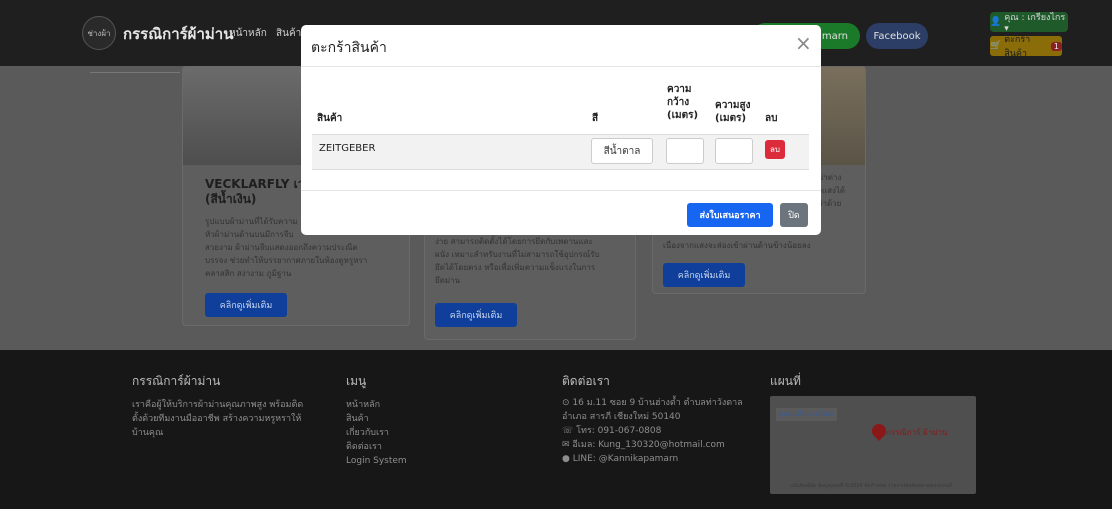 This screenshot has height=509, width=1112. Describe the element at coordinates (178, 34) in the screenshot. I see `brand-name: กรรณิการ์ผ้าม่าน` at that location.